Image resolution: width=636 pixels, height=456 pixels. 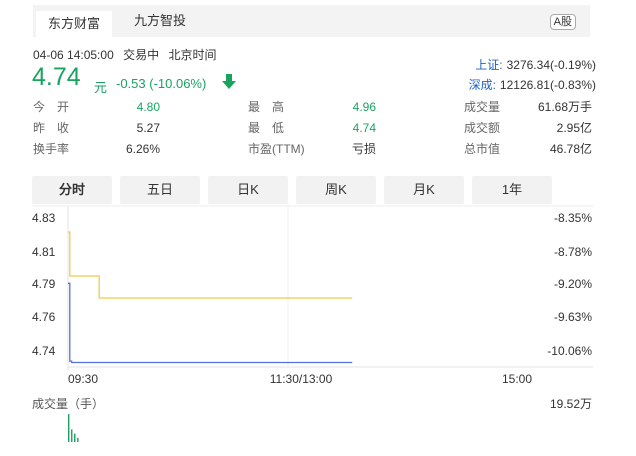 What do you see at coordinates (44, 252) in the screenshot?
I see `y-tick-label: 4.81` at bounding box center [44, 252].